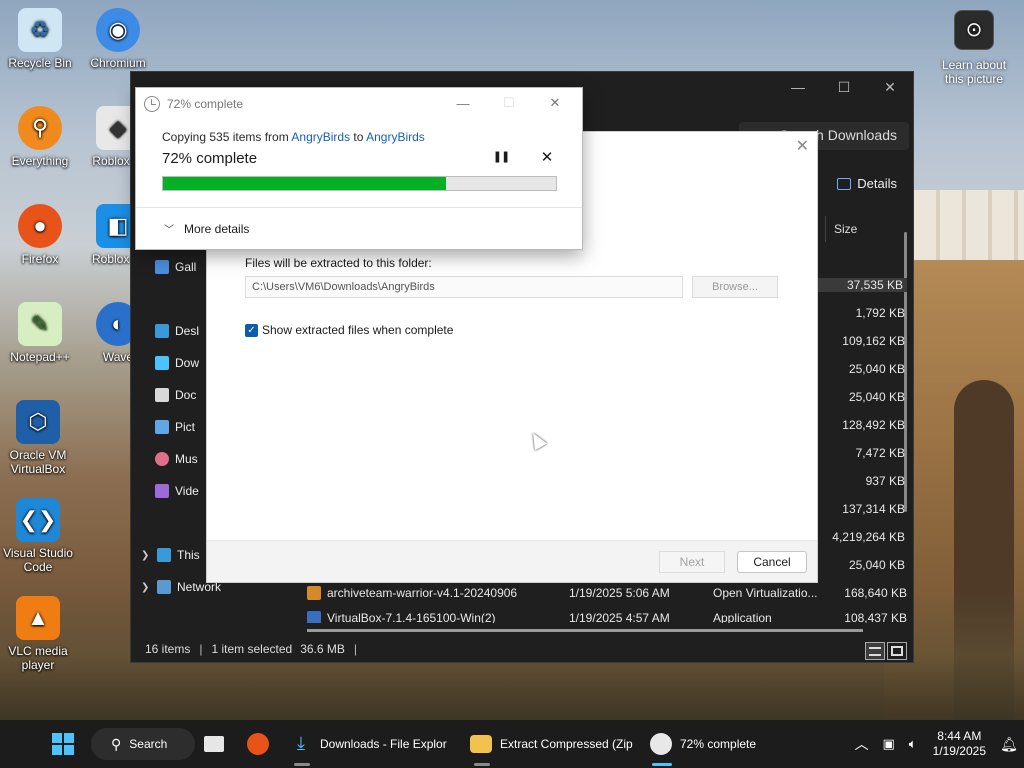  What do you see at coordinates (205, 104) in the screenshot?
I see `dialog-title: 72% complete` at bounding box center [205, 104].